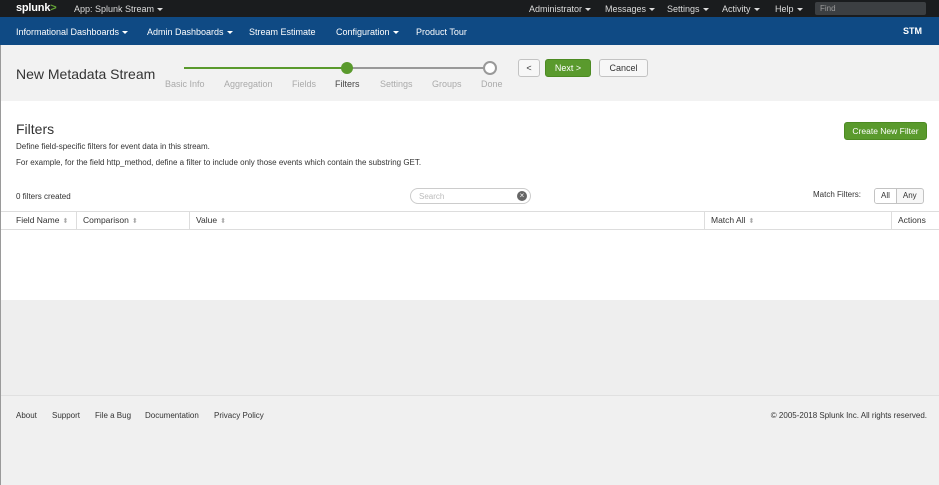 The height and width of the screenshot is (485, 939). I want to click on nav-label: Configuration, so click(363, 32).